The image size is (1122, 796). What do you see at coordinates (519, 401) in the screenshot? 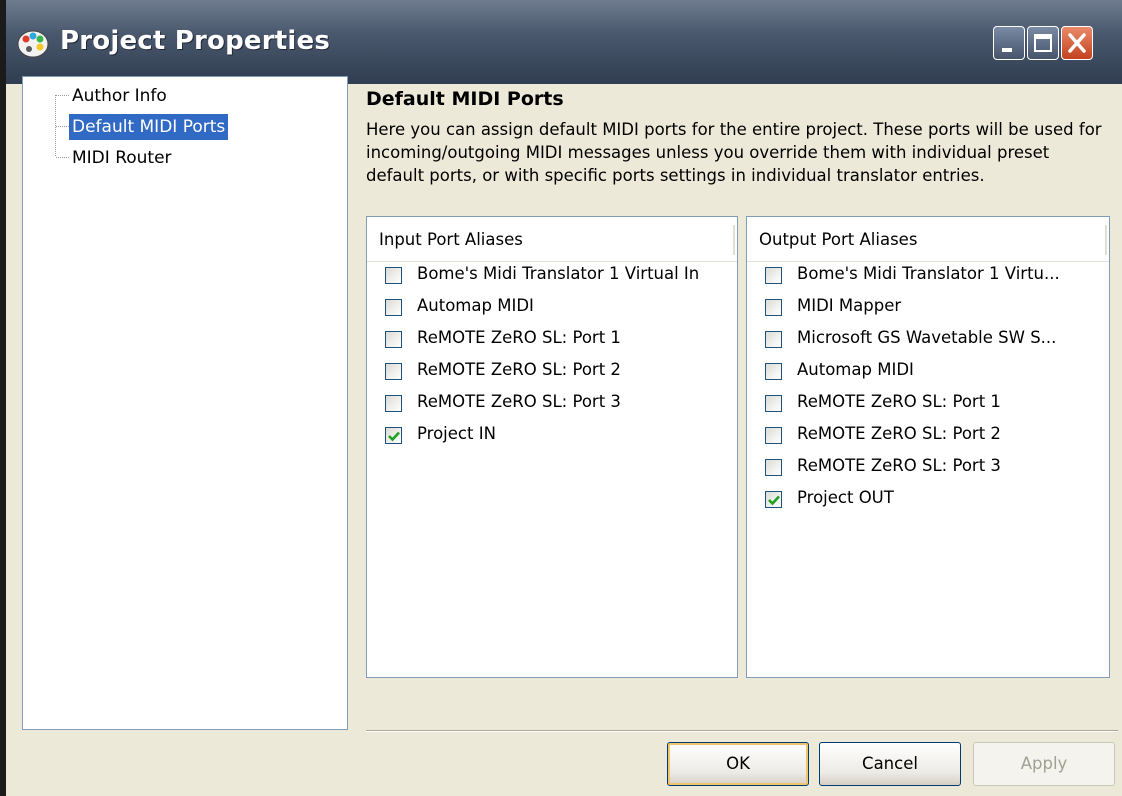
I see `input-port-label: ReMOTE ZeRO SL: Port 3` at bounding box center [519, 401].